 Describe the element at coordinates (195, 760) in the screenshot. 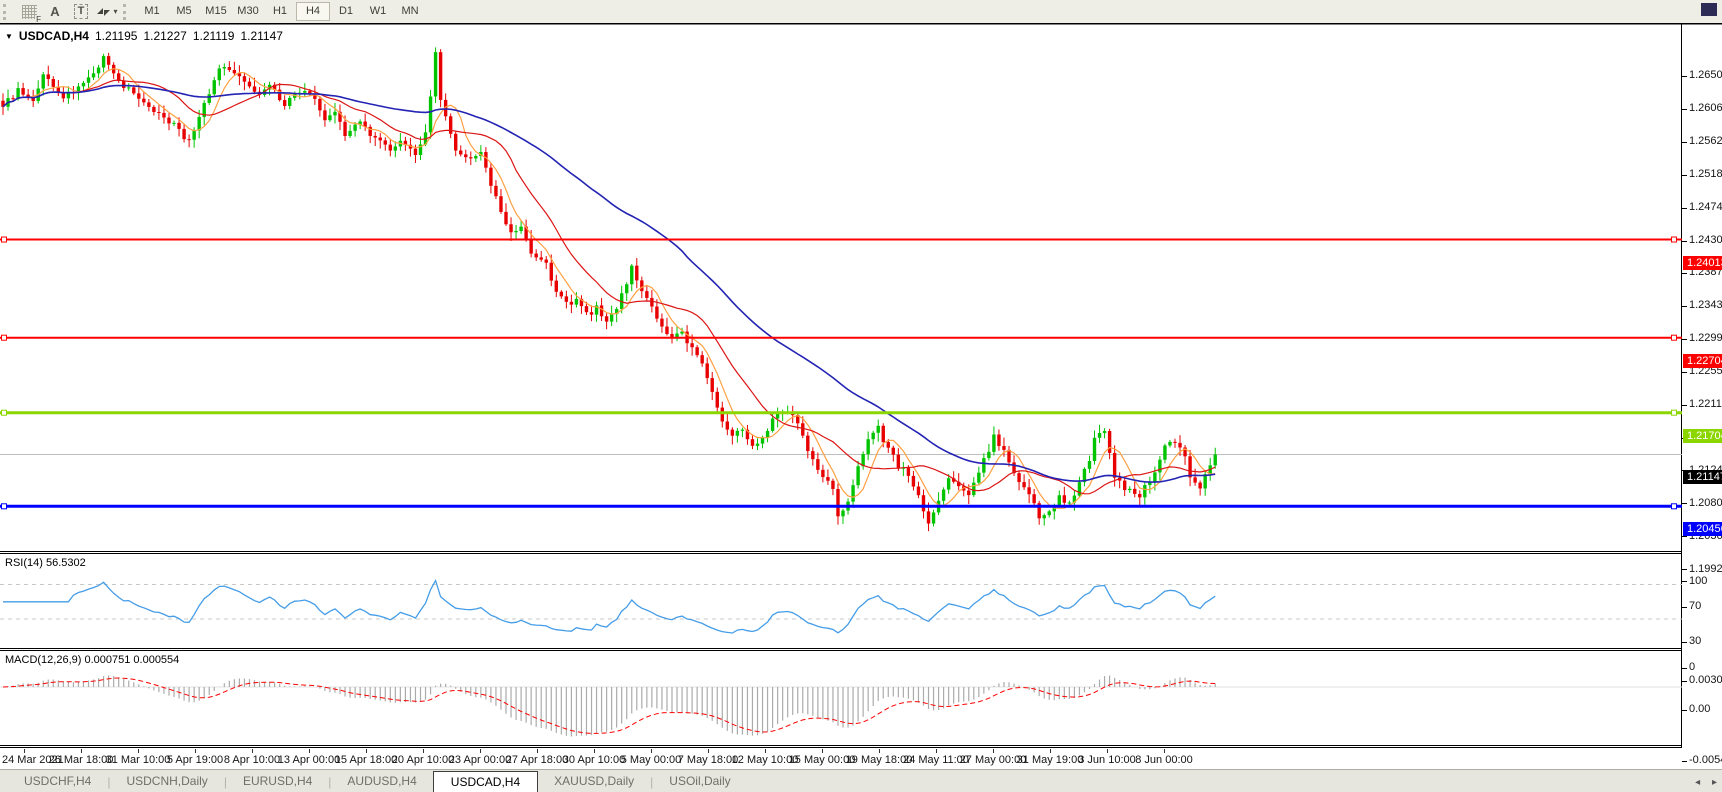

I see `time-axis-label: 5 Apr 19:00` at that location.